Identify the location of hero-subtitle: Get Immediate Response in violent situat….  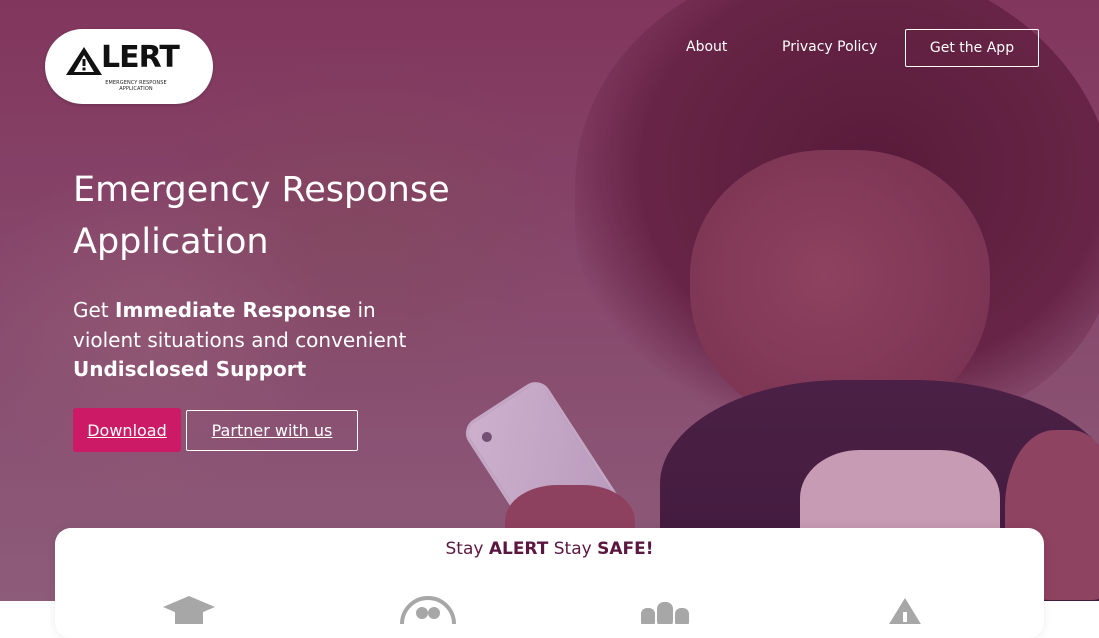
(253, 340).